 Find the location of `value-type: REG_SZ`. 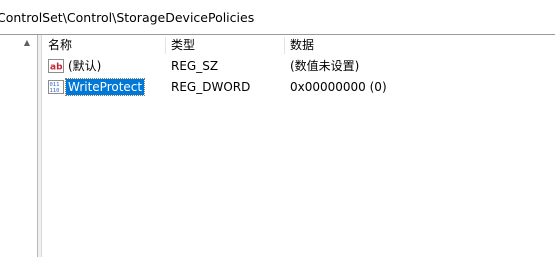

value-type: REG_SZ is located at coordinates (195, 66).